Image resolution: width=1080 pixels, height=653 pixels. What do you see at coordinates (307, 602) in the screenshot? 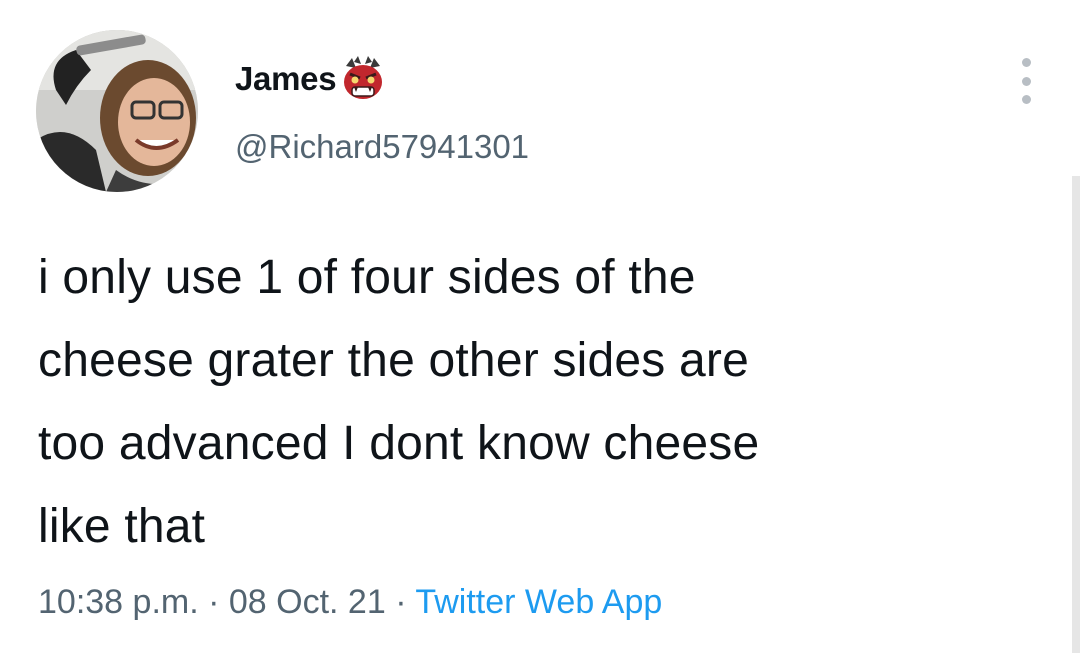
I see `tweet-date: 08 Oct. 21` at bounding box center [307, 602].